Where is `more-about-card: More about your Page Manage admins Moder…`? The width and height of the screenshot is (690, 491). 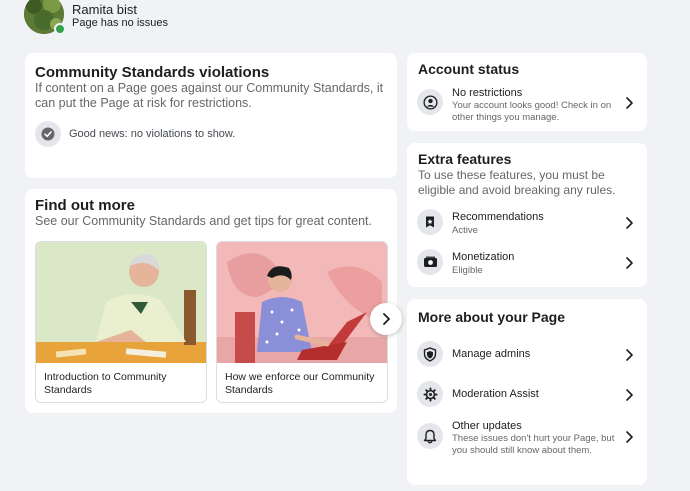
more-about-card: More about your Page Manage admins Moder… is located at coordinates (527, 392).